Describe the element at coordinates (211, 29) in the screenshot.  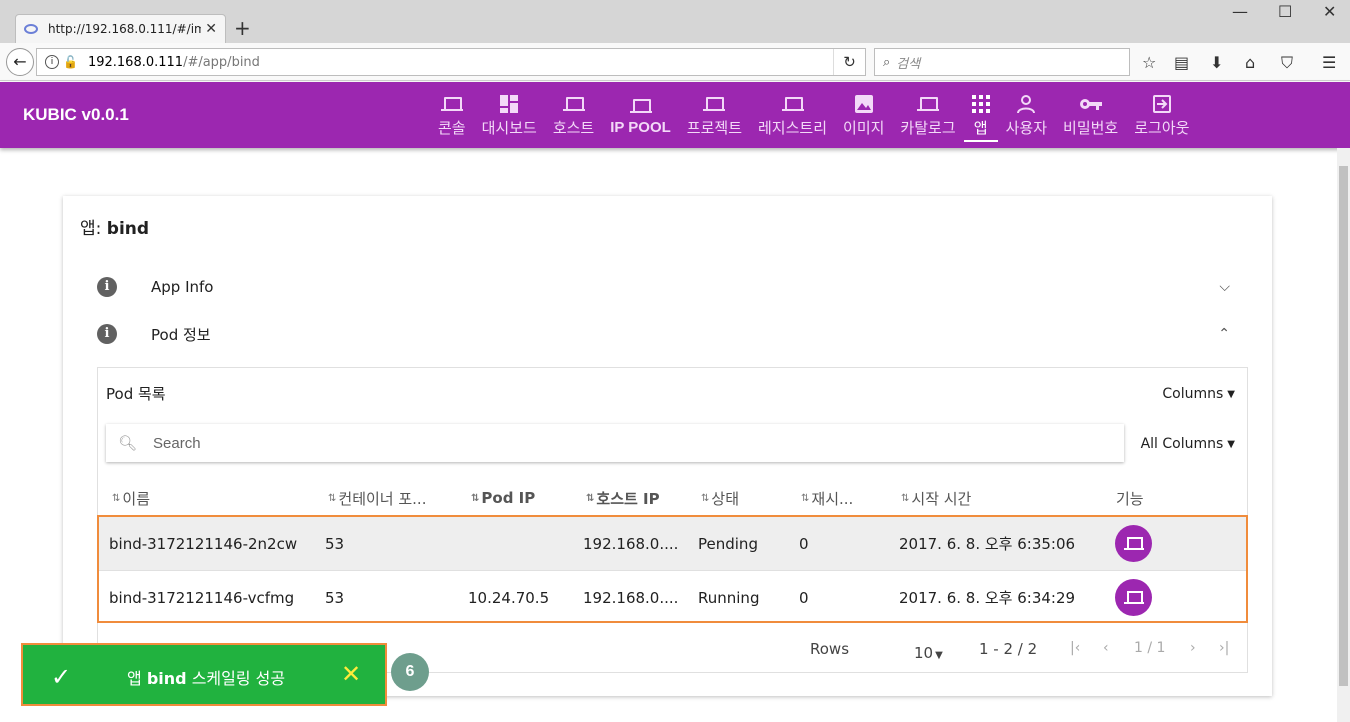
I see `tab-close-icon: ✕` at that location.